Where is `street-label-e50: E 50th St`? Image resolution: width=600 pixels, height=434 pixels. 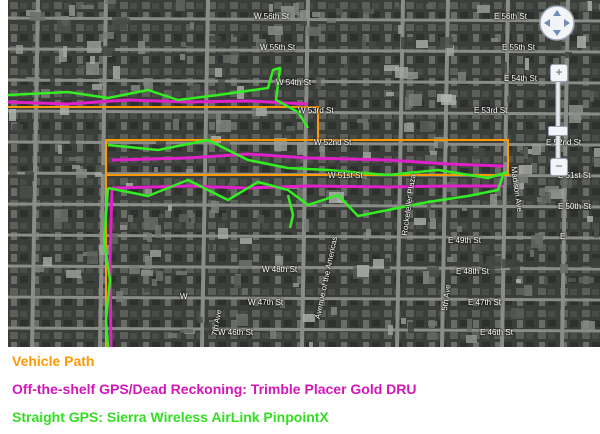 street-label-e50: E 50th St is located at coordinates (574, 206).